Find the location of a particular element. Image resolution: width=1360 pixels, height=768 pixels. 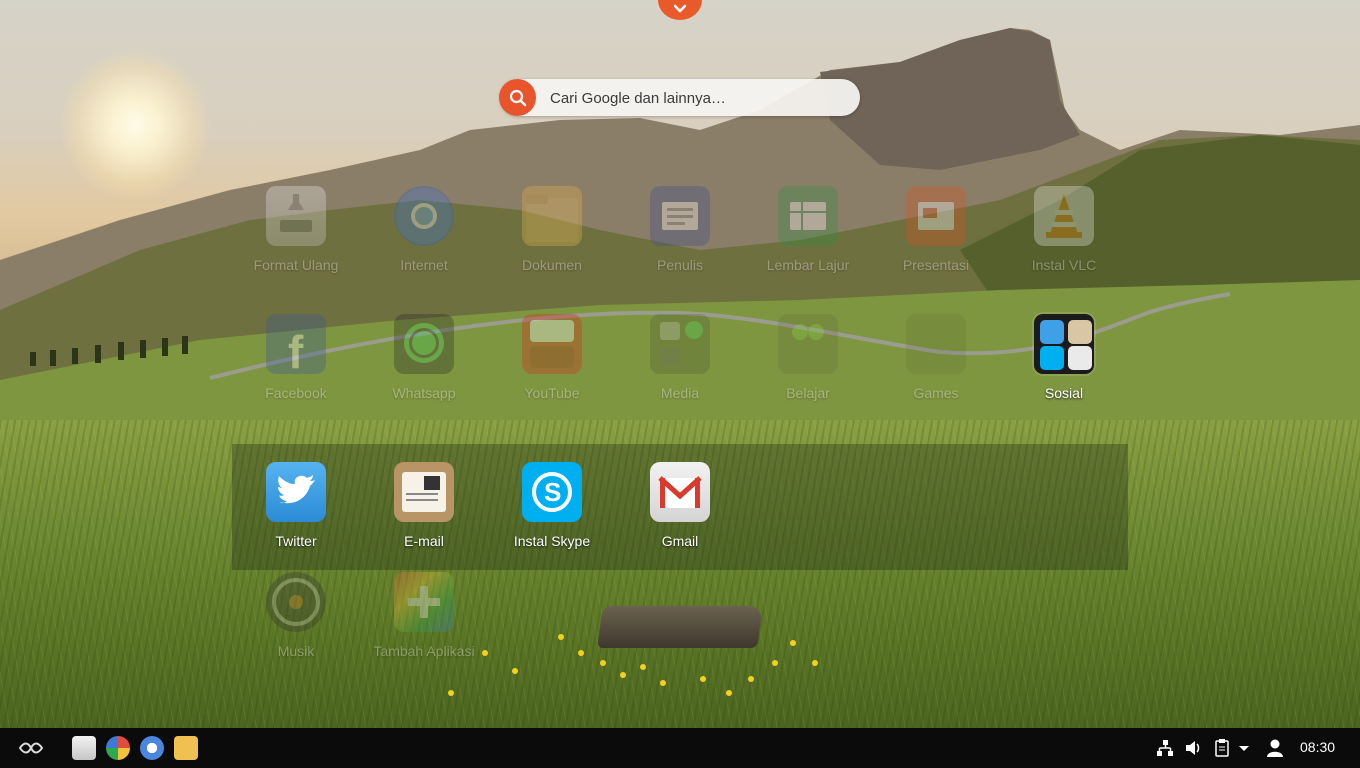

skype-icon: S is located at coordinates (552, 492).